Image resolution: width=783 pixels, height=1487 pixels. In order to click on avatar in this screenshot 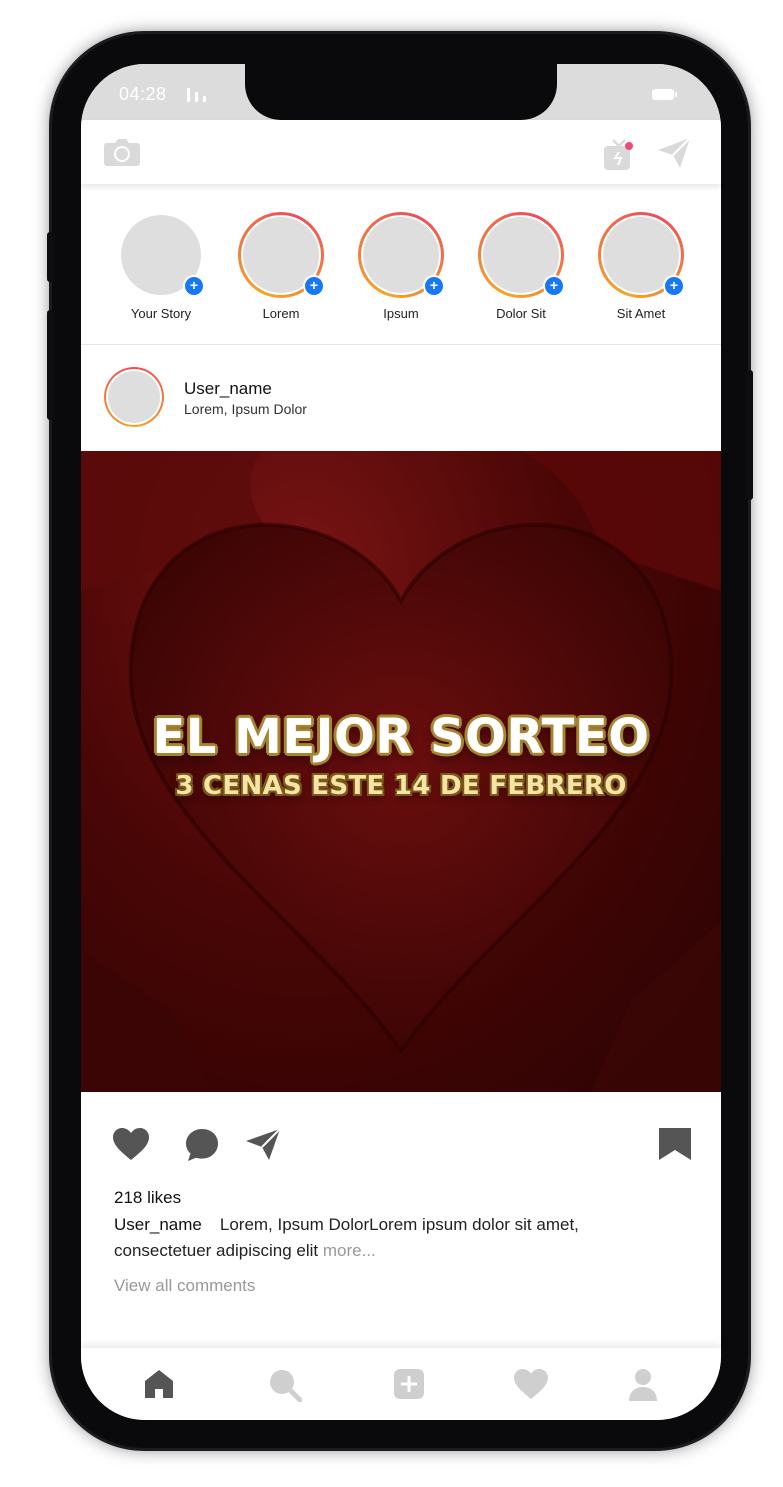, I will do `click(134, 397)`.